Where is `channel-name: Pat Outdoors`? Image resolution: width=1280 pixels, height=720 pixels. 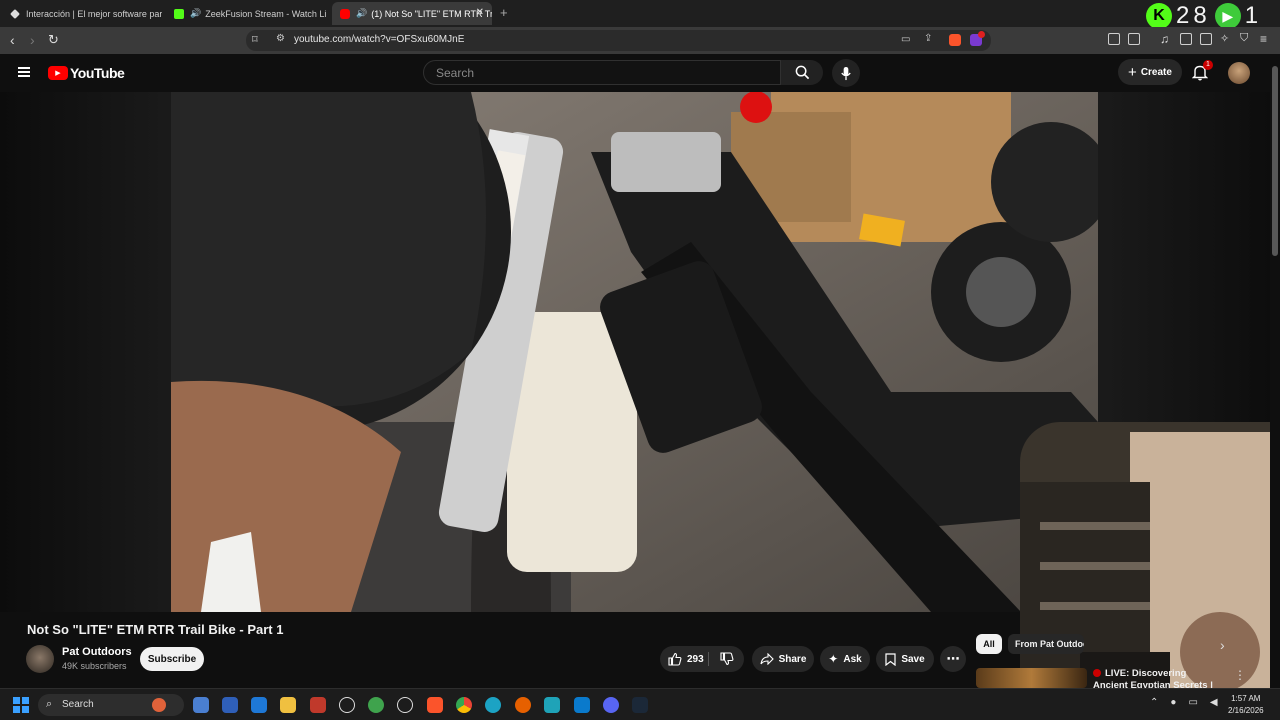
channel-name: Pat Outdoors is located at coordinates (97, 652).